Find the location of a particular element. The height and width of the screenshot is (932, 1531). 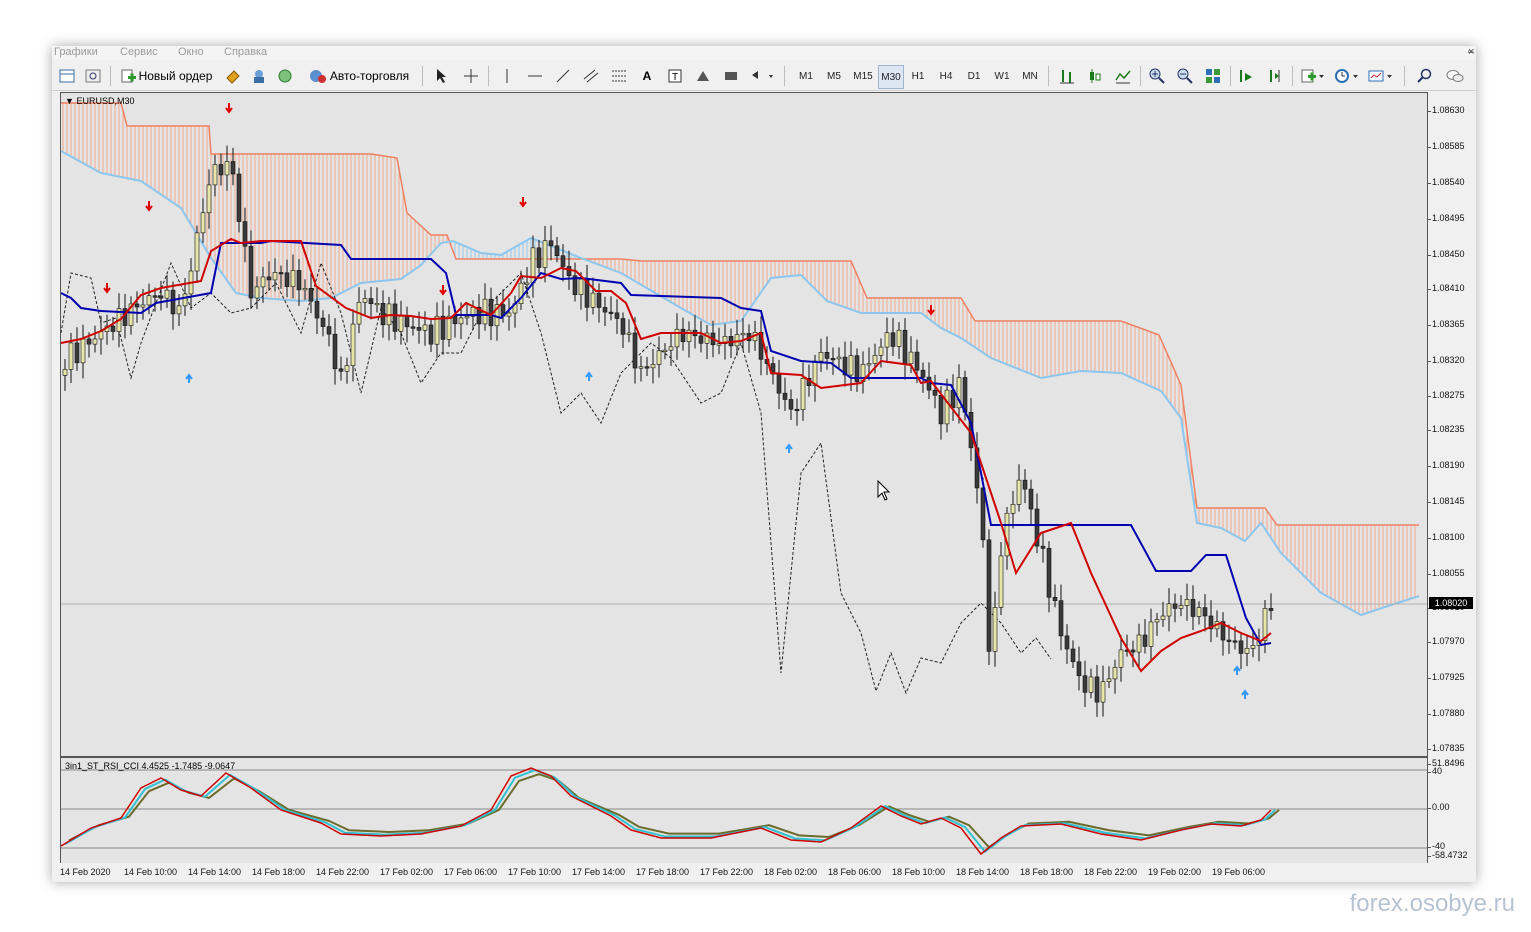

chart-shift-icon is located at coordinates (1275, 76).